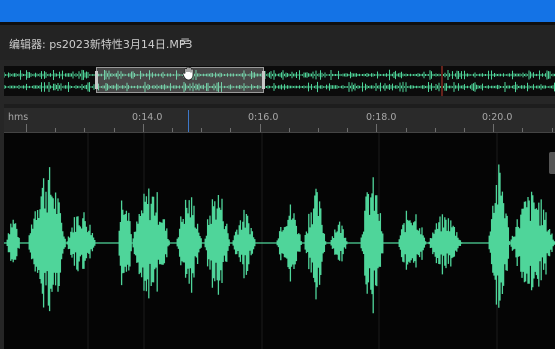 The image size is (555, 349). I want to click on viewport-right-handle, so click(263, 80).